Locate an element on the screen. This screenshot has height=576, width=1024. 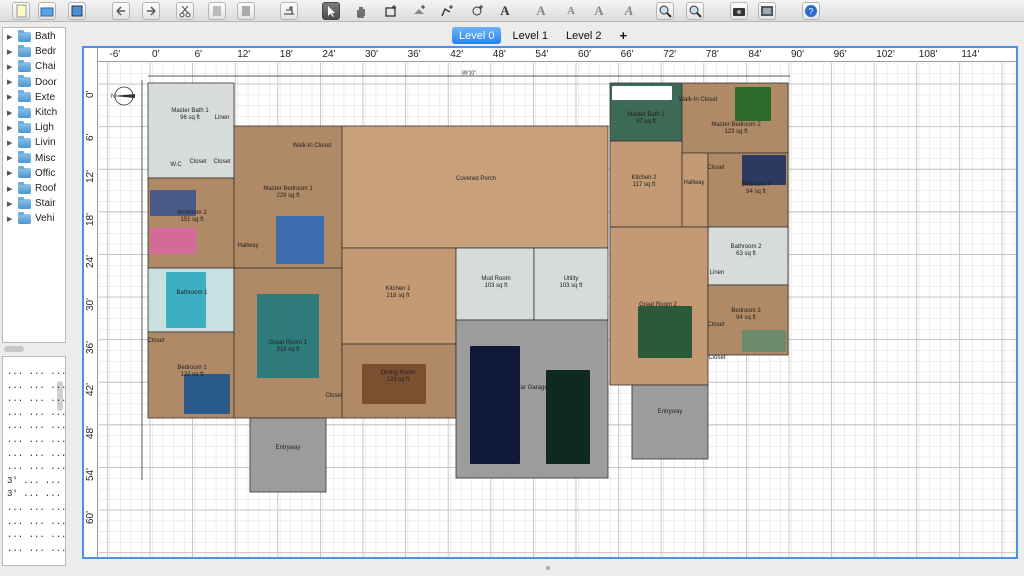
catalog-category: ▶ Vehi is located at coordinates (34, 218).